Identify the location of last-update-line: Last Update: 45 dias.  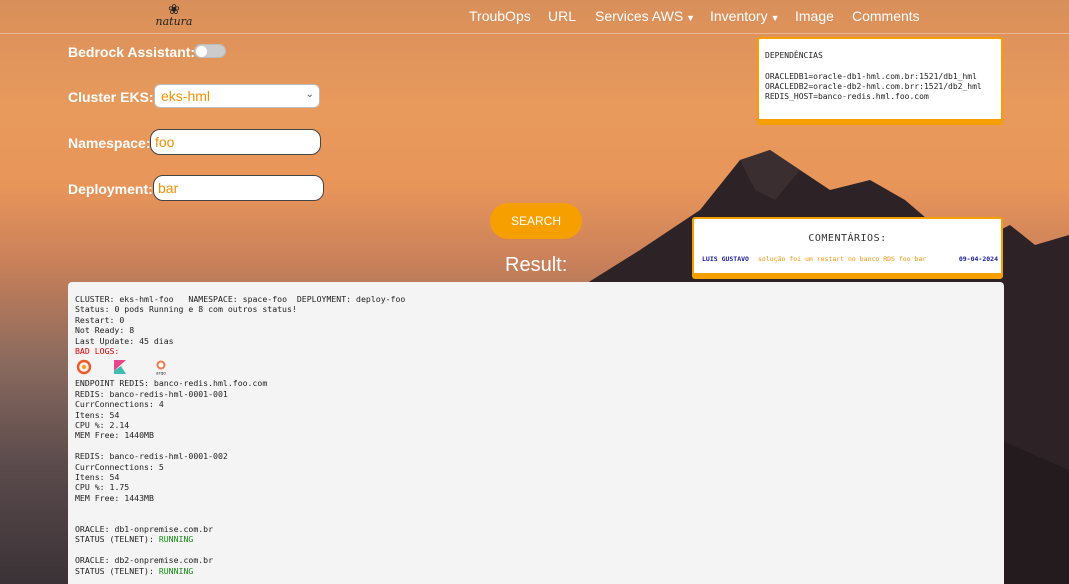
(124, 340).